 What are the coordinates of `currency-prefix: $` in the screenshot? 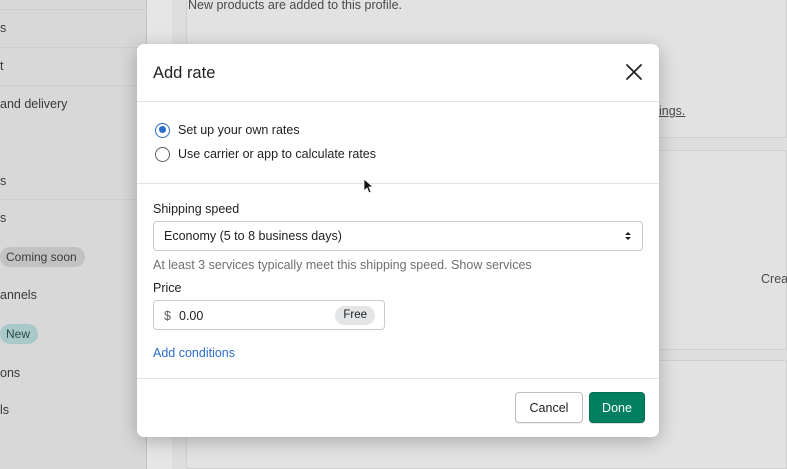 It's located at (167, 316).